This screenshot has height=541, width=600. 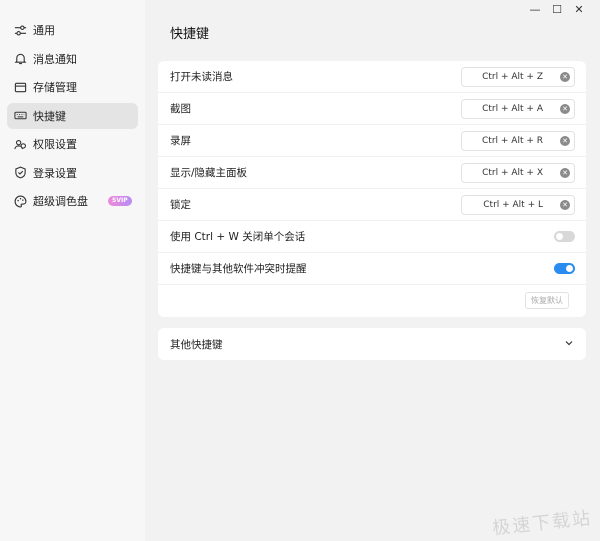 I want to click on page-title: 快捷键, so click(x=190, y=34).